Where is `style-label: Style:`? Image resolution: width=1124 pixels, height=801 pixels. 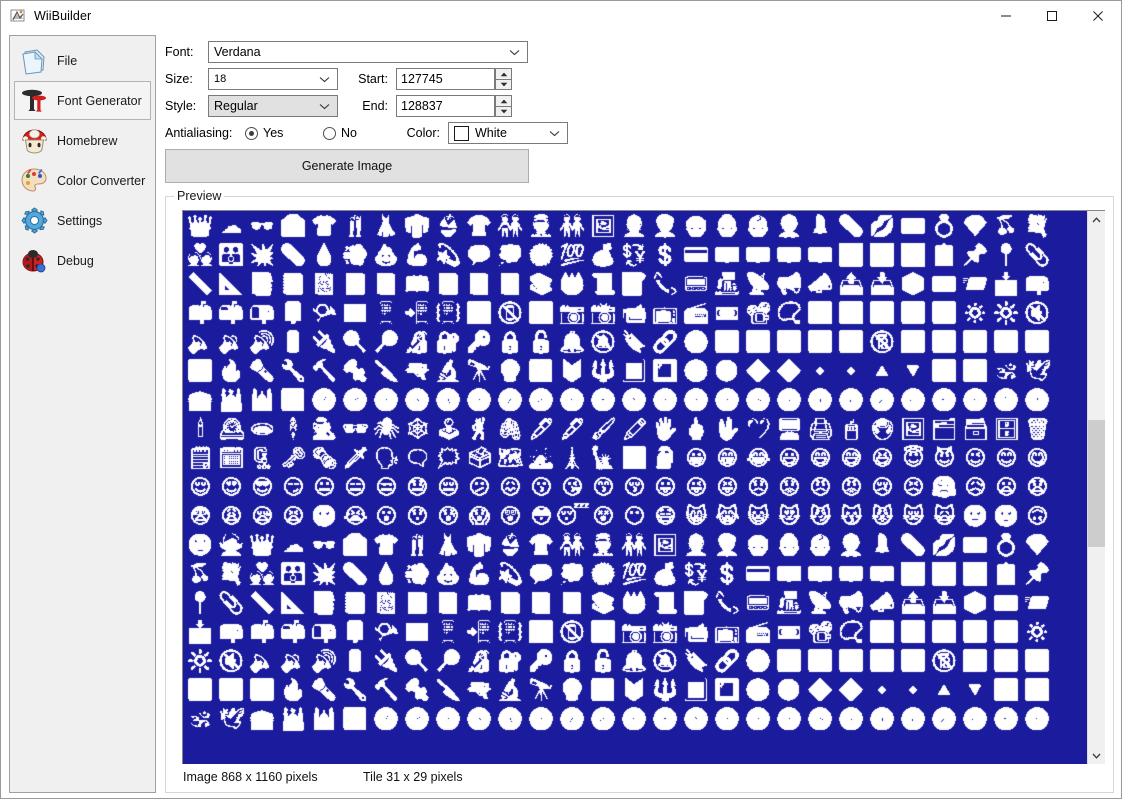 style-label: Style: is located at coordinates (181, 106).